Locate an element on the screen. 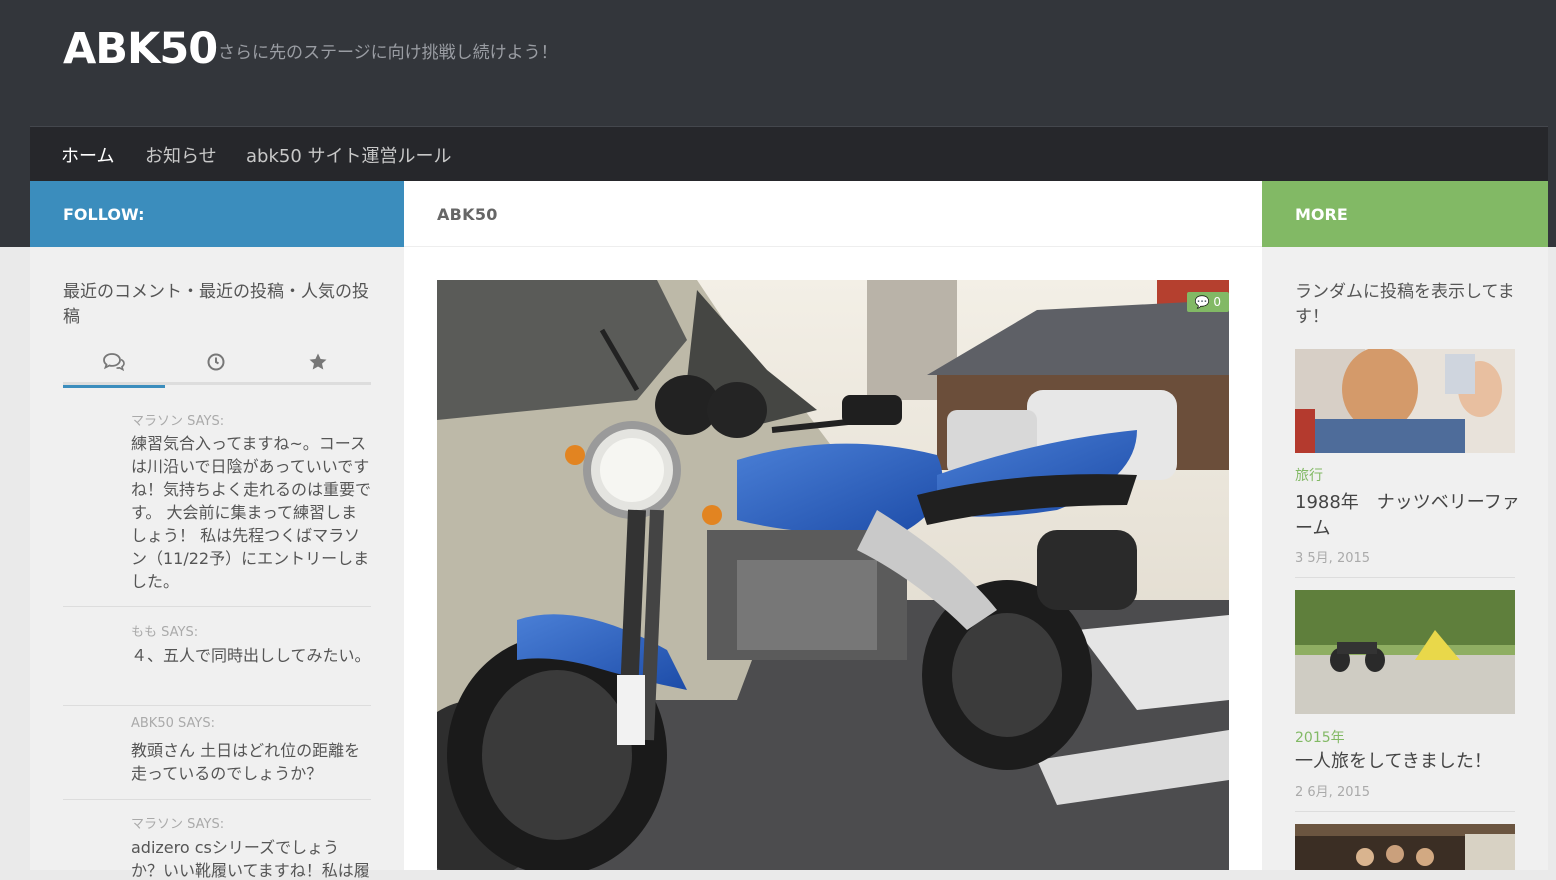  comments-icon: 💬 is located at coordinates (1202, 302).